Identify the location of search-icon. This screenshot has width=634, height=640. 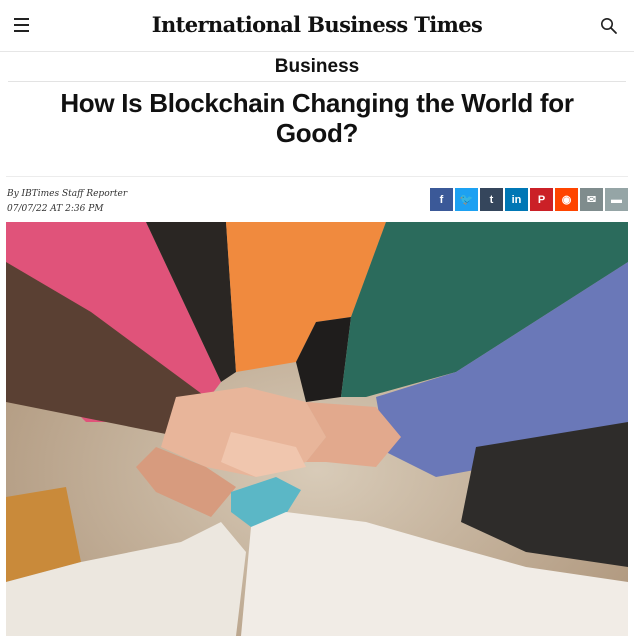
(609, 26).